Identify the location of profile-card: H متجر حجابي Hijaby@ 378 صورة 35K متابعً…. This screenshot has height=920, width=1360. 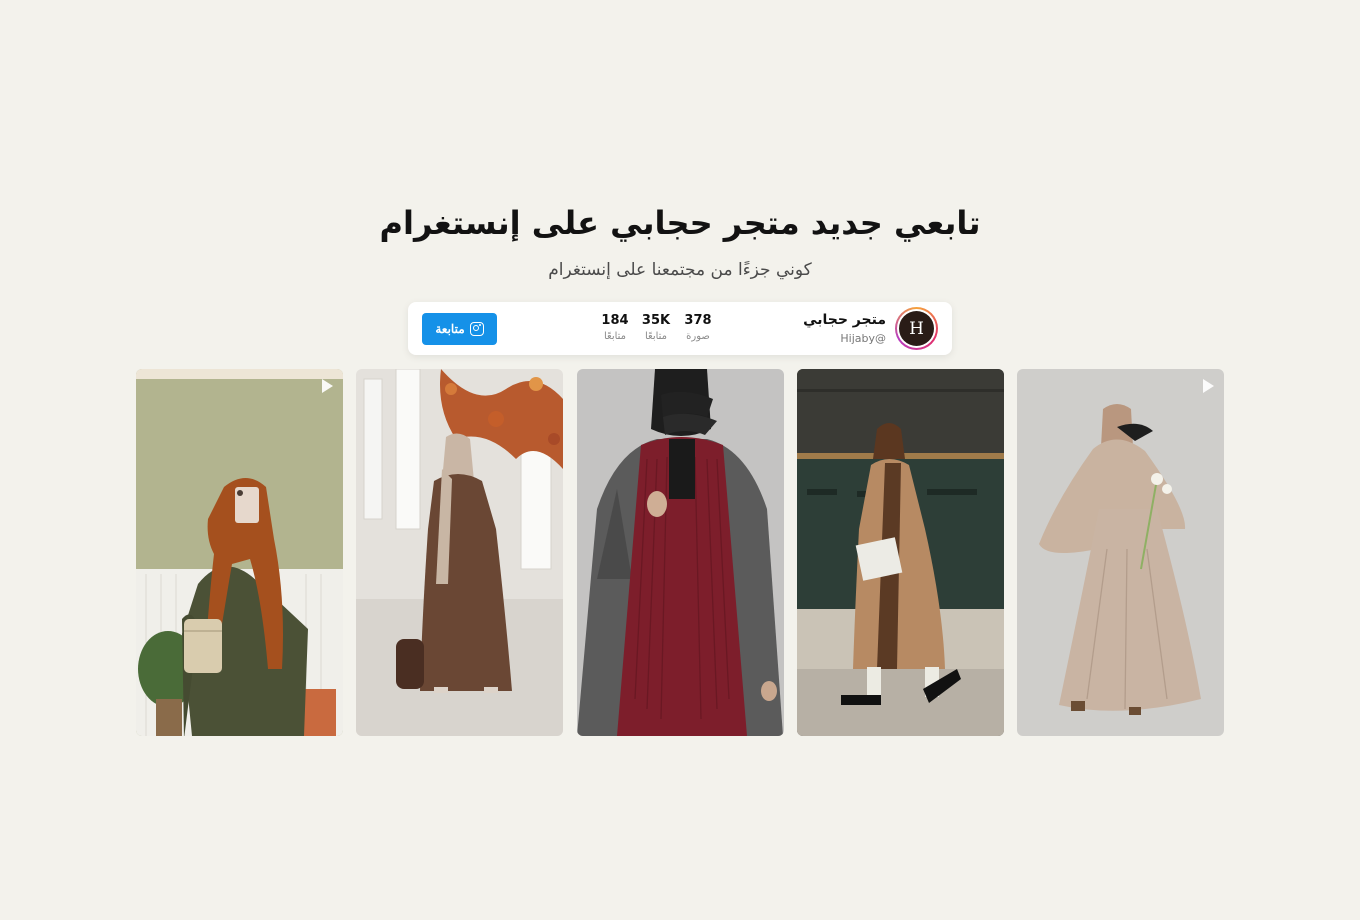
(680, 328).